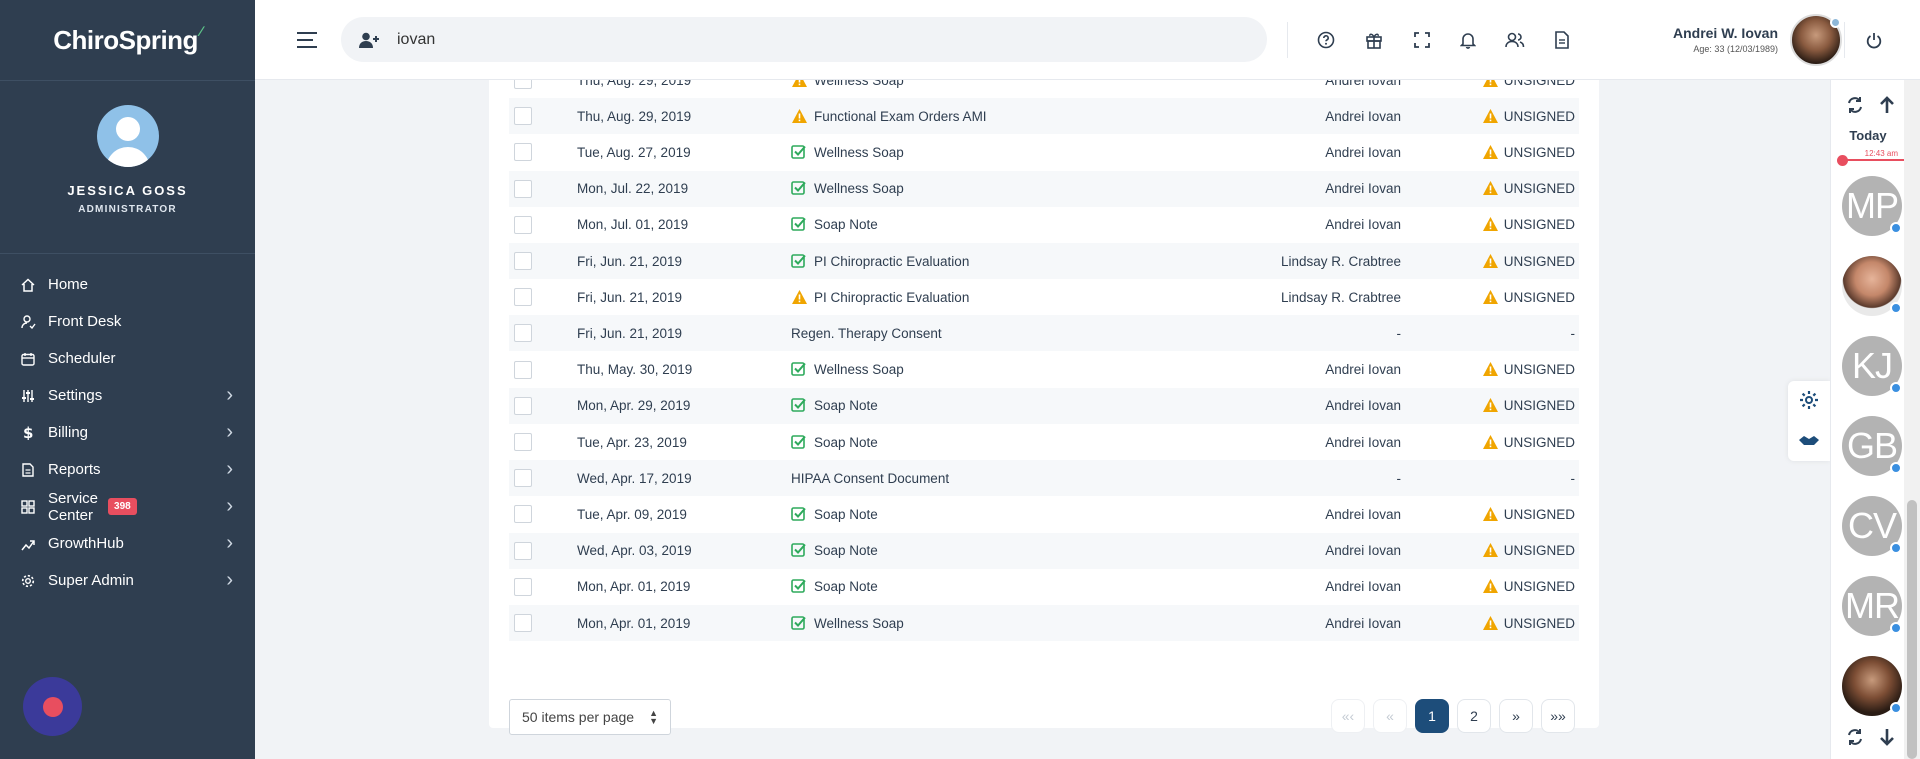 Image resolution: width=1920 pixels, height=759 pixels. What do you see at coordinates (1809, 402) in the screenshot?
I see `settings-gear-icon` at bounding box center [1809, 402].